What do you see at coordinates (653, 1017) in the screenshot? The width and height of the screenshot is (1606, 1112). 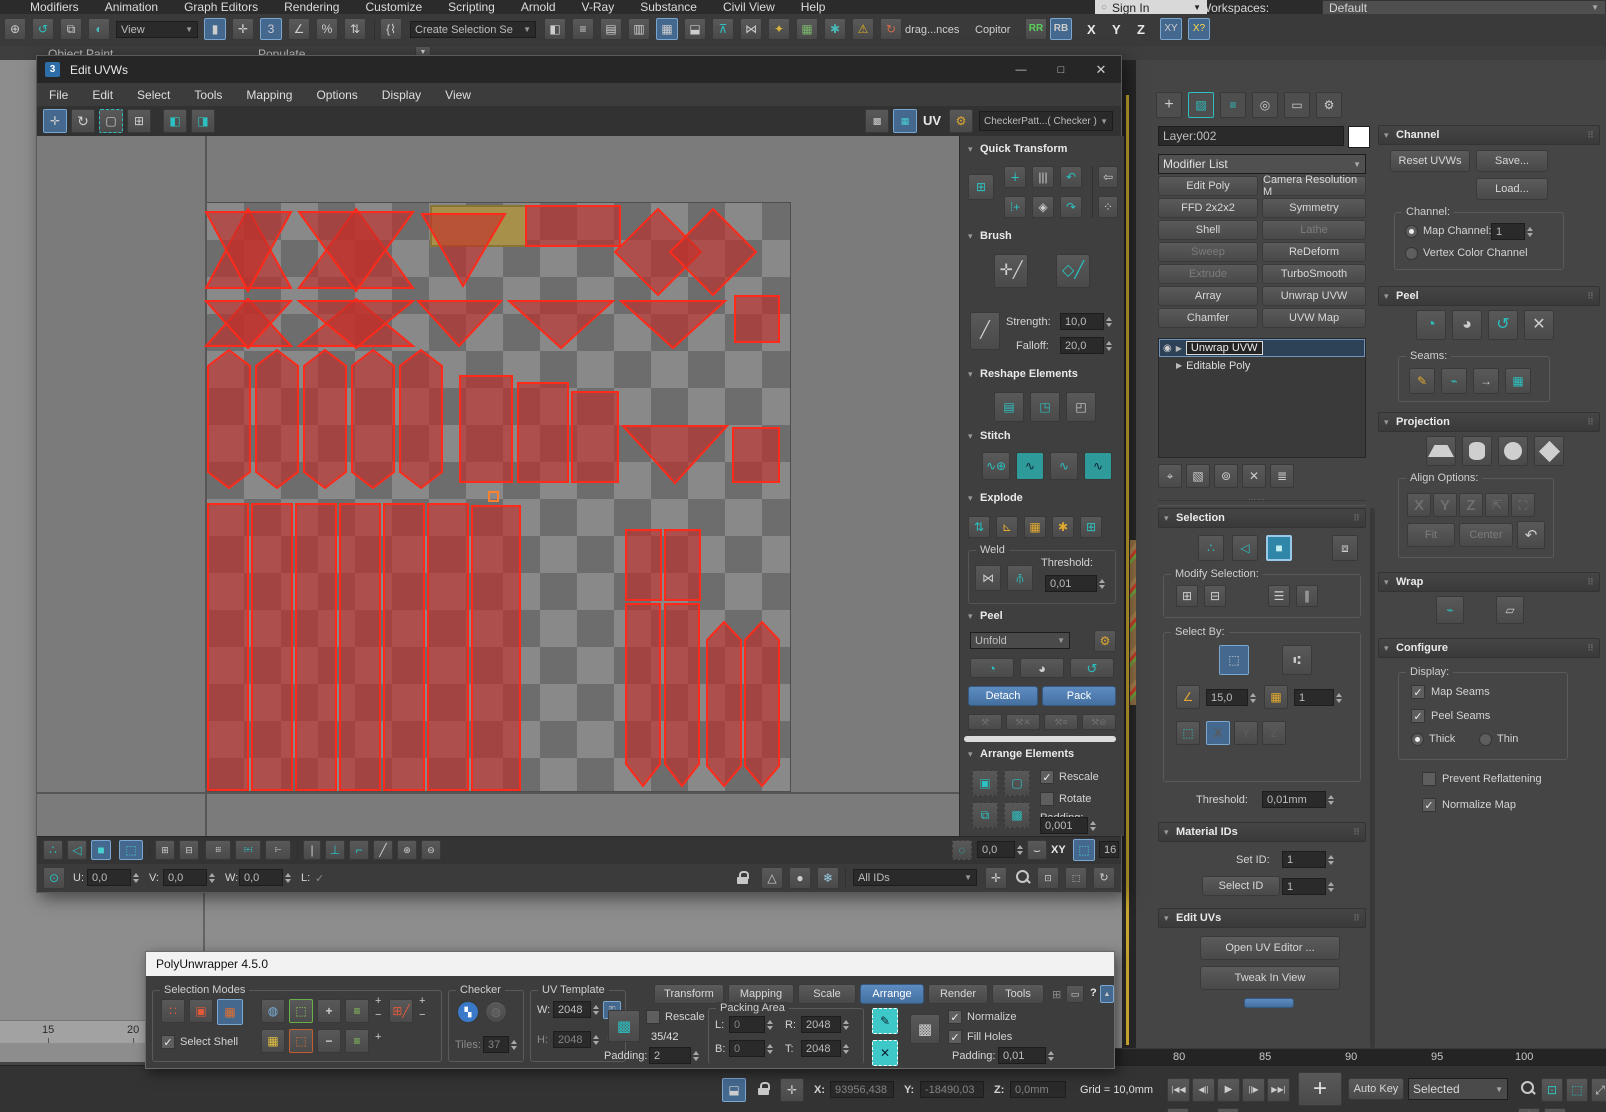 I see `pu-rescale-checkbox` at bounding box center [653, 1017].